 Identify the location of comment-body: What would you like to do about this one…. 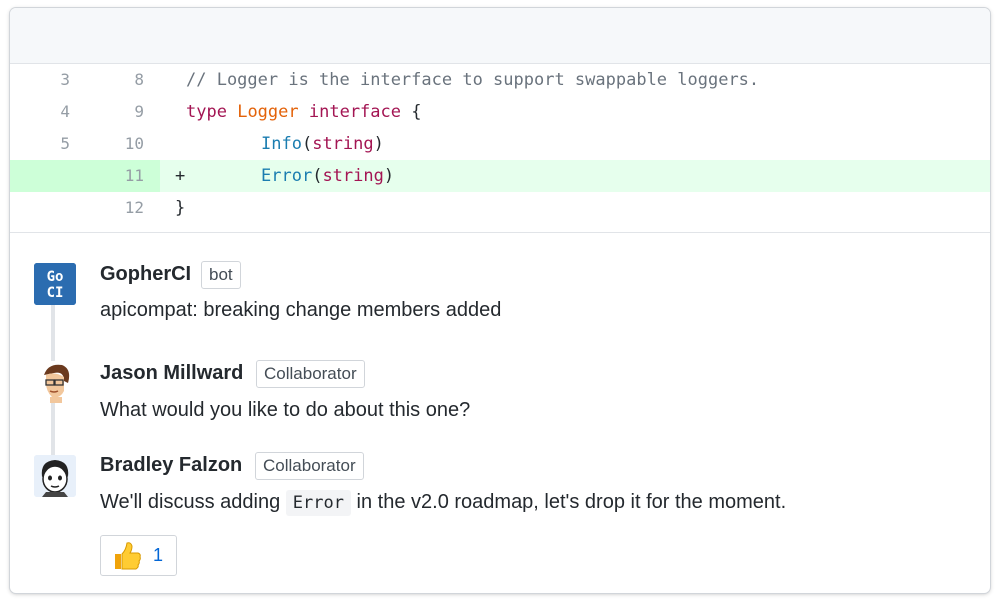
(285, 410).